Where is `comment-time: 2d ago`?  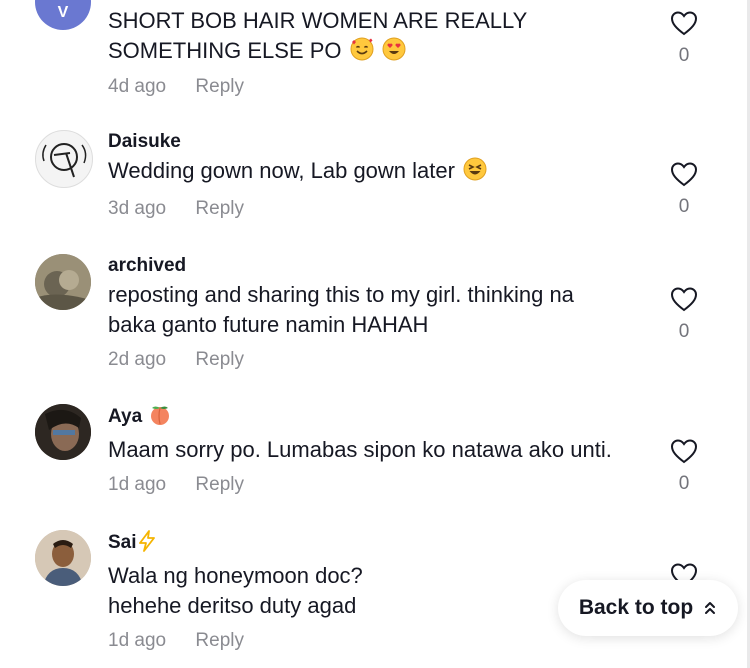
comment-time: 2d ago is located at coordinates (137, 359).